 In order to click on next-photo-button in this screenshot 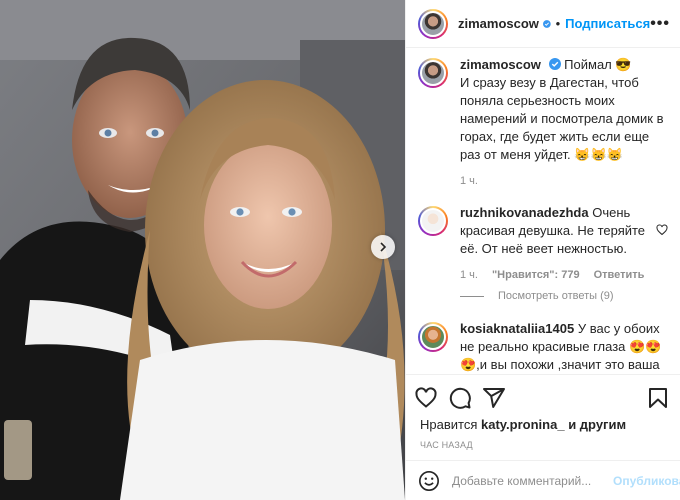, I will do `click(383, 247)`.